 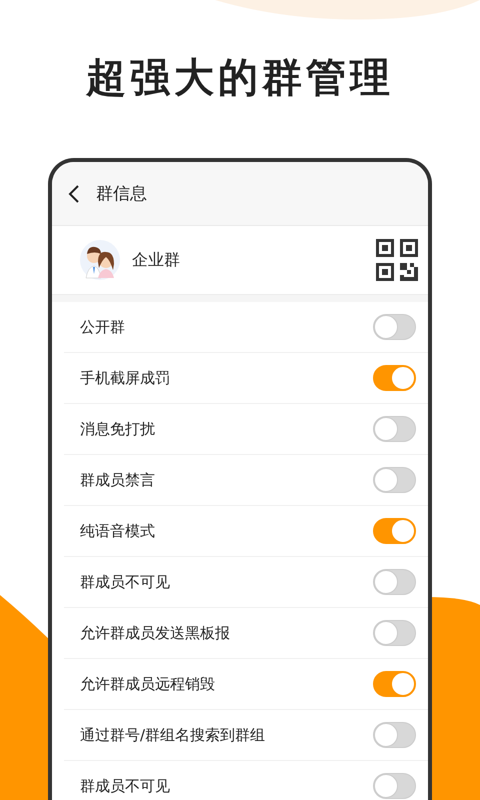 I want to click on setting-label: 通过群号/群组名搜索到群组, so click(x=173, y=735).